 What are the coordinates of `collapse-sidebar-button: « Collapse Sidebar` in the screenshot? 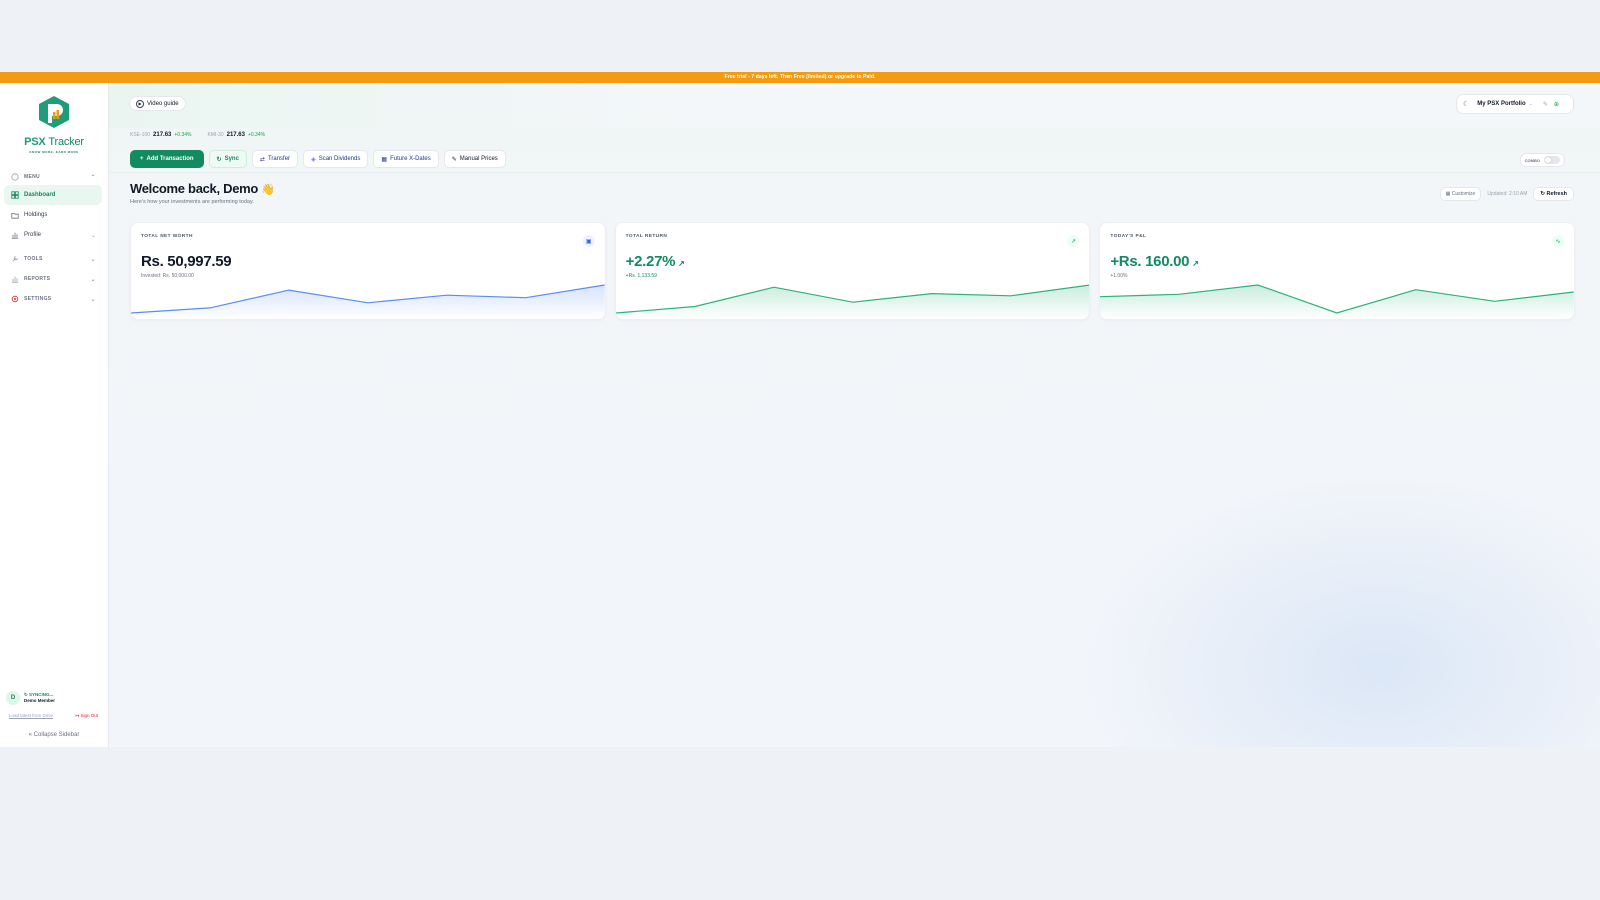 It's located at (54, 735).